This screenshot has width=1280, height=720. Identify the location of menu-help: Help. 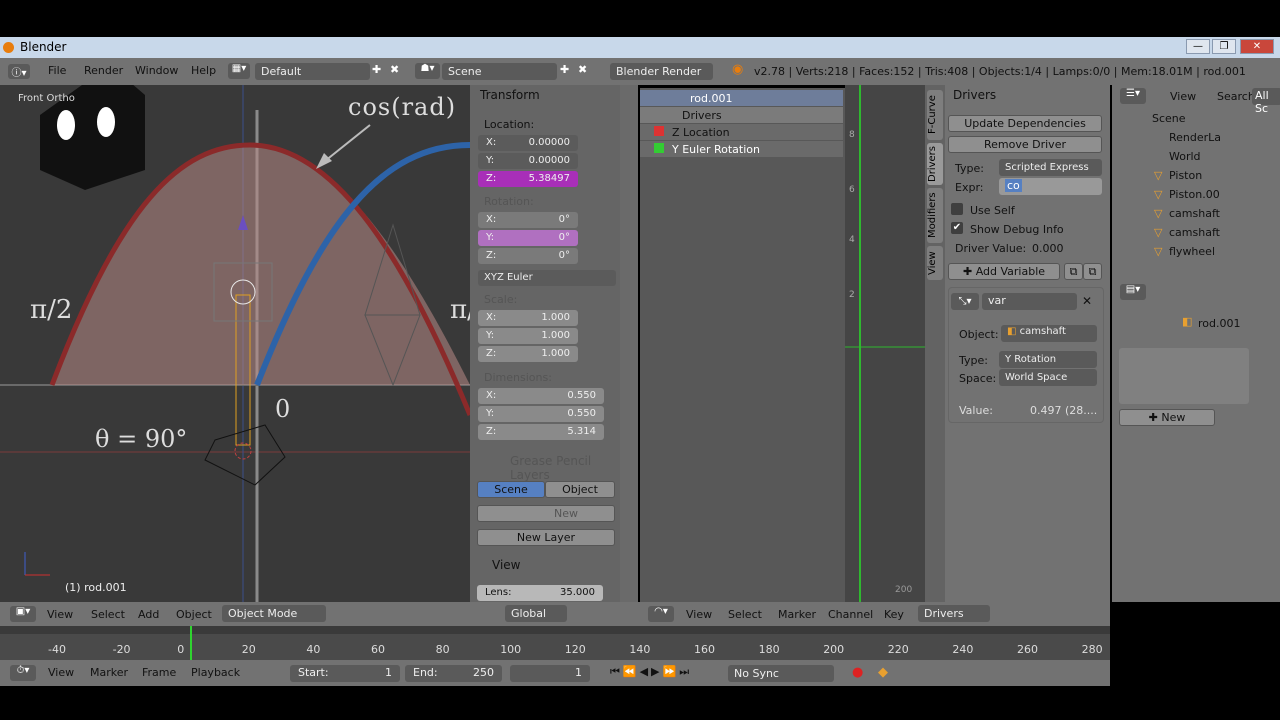
(203, 70).